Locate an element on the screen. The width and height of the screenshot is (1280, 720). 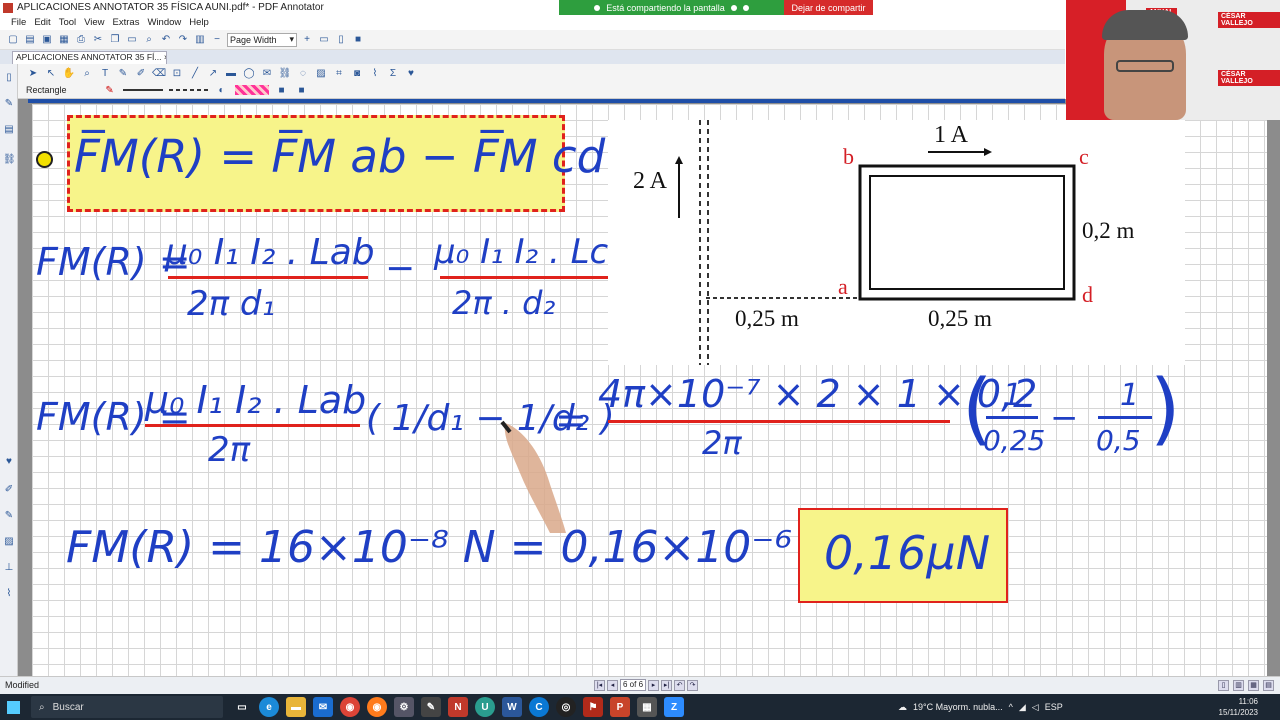
link-icon: ⛓ is located at coordinates (285, 73).